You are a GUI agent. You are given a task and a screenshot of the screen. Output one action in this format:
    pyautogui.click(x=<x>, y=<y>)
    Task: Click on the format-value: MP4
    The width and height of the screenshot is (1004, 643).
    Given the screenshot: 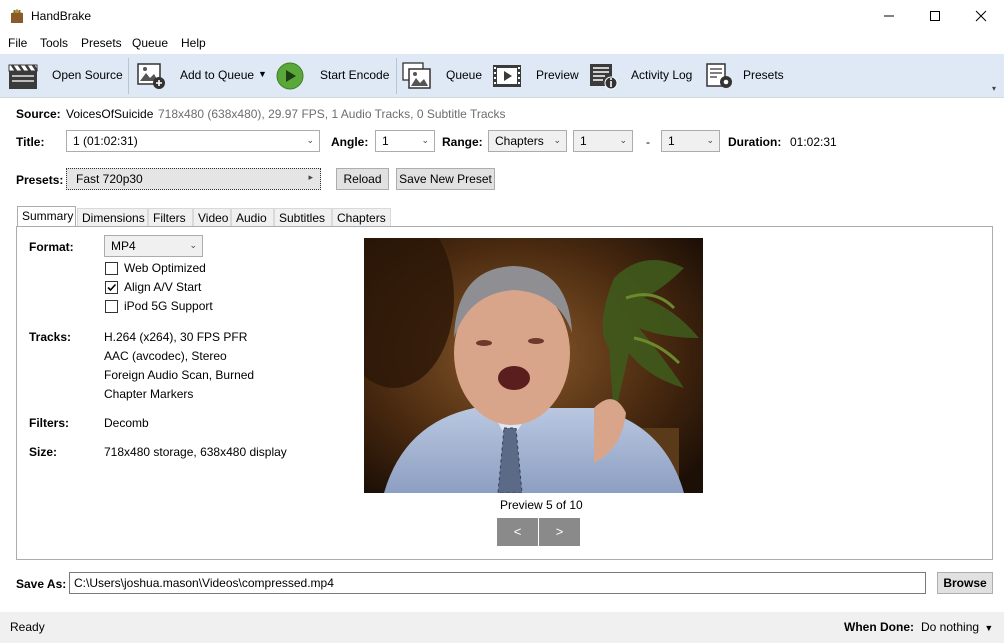 What is the action you would take?
    pyautogui.click(x=123, y=246)
    